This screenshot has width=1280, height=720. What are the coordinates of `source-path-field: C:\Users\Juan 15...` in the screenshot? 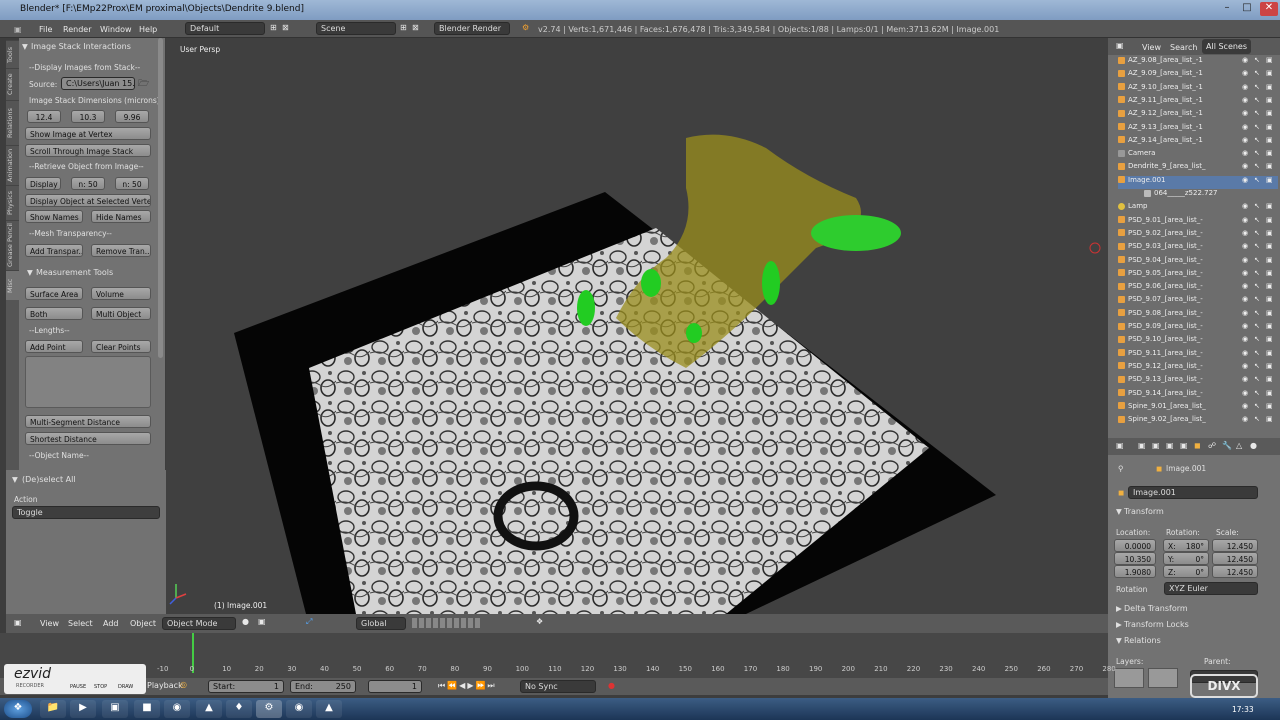 It's located at (98, 83).